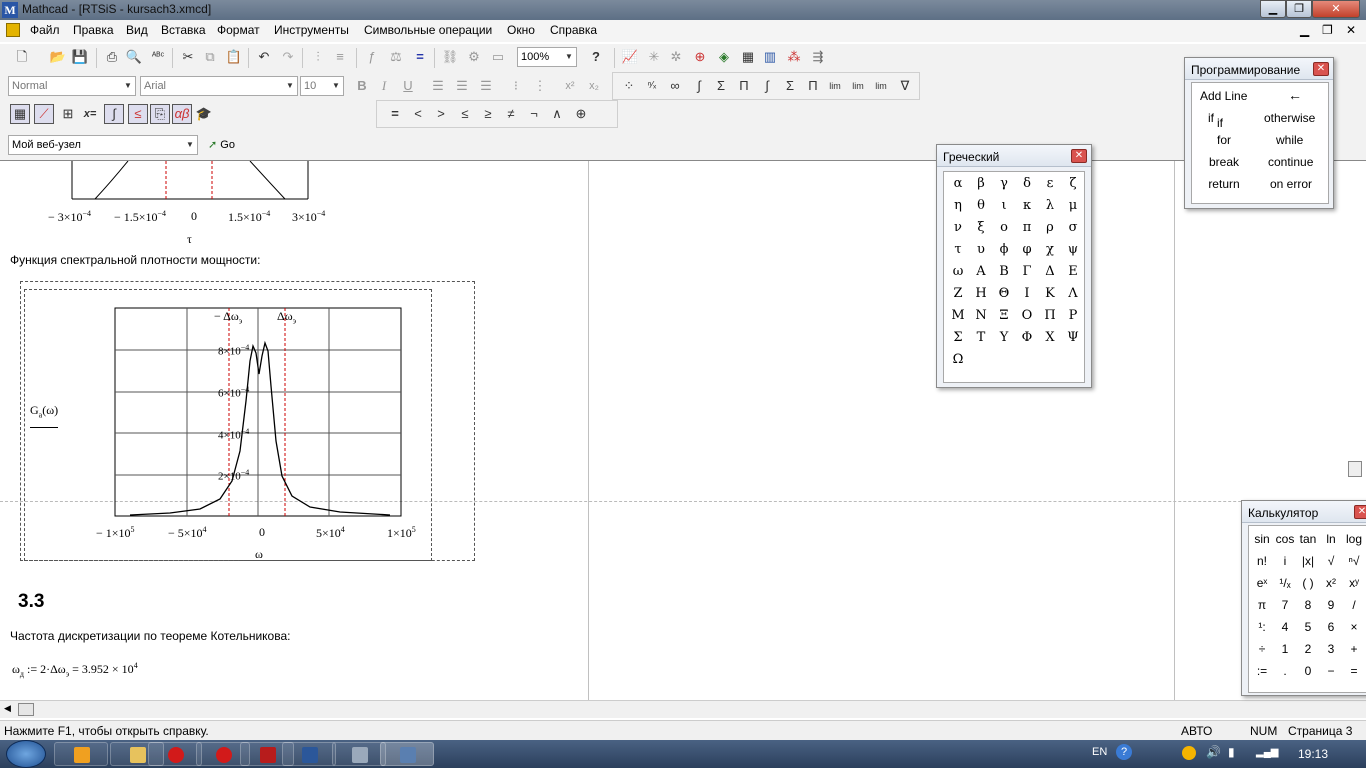  Describe the element at coordinates (1004, 227) in the screenshot. I see `greek-symbol-button: ο` at that location.